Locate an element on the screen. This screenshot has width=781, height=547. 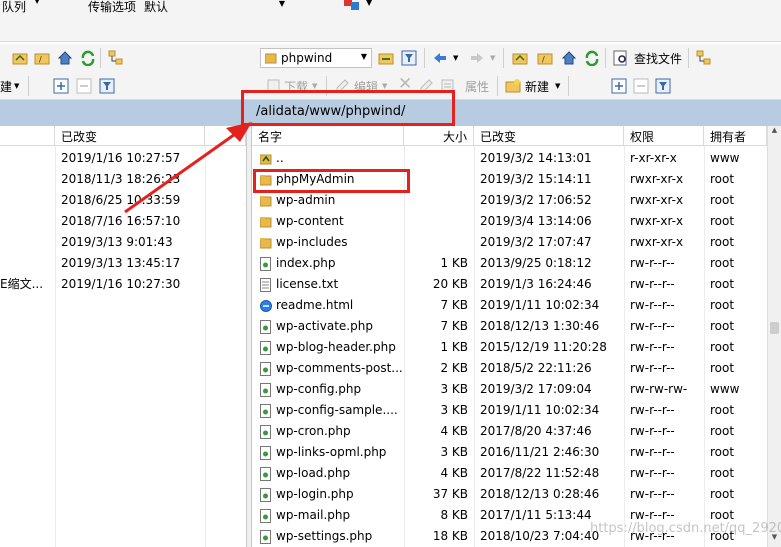
file-name: wp-settings.php is located at coordinates (324, 536).